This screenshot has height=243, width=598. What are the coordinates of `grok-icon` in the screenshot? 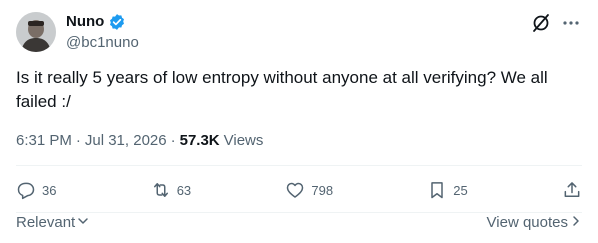 It's located at (541, 23).